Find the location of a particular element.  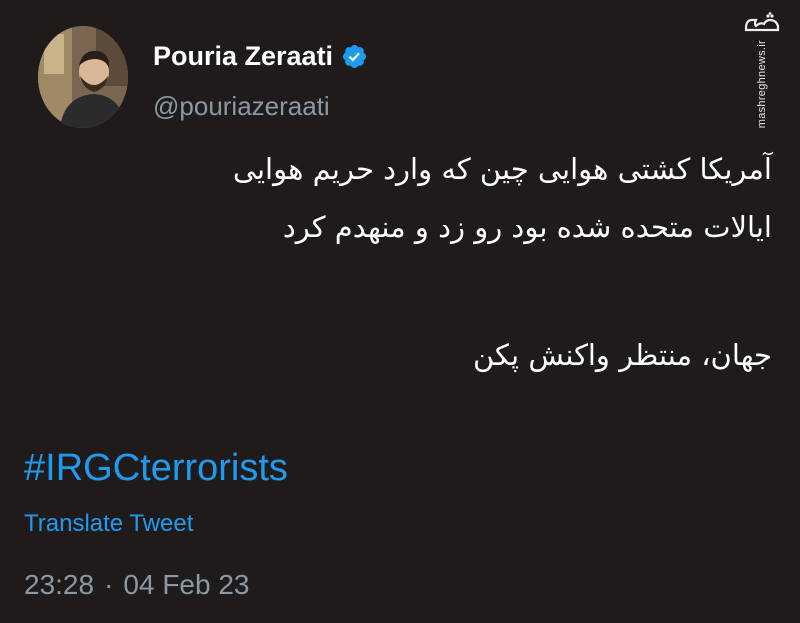

author-name-row: Pouria Zeraati is located at coordinates (260, 56).